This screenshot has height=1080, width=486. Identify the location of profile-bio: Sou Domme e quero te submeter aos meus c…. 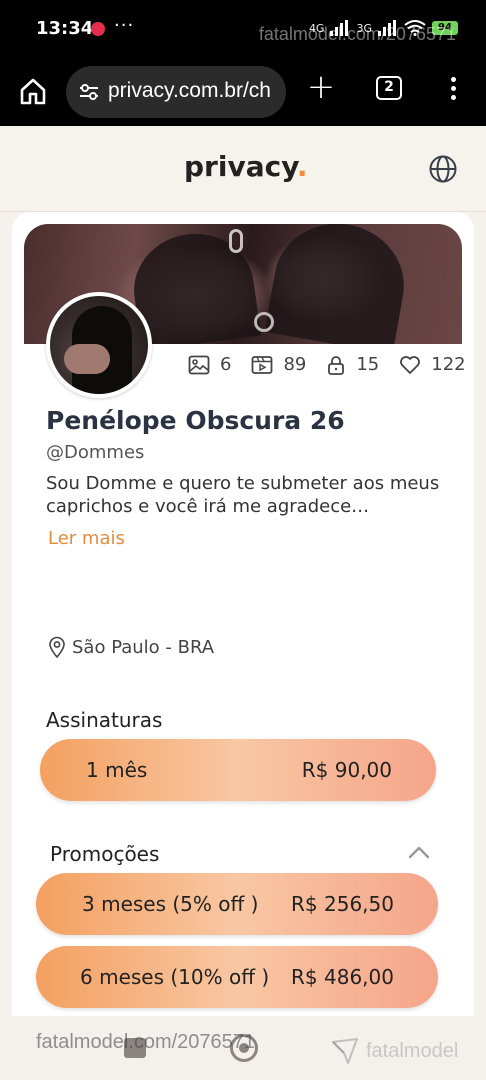
(243, 495).